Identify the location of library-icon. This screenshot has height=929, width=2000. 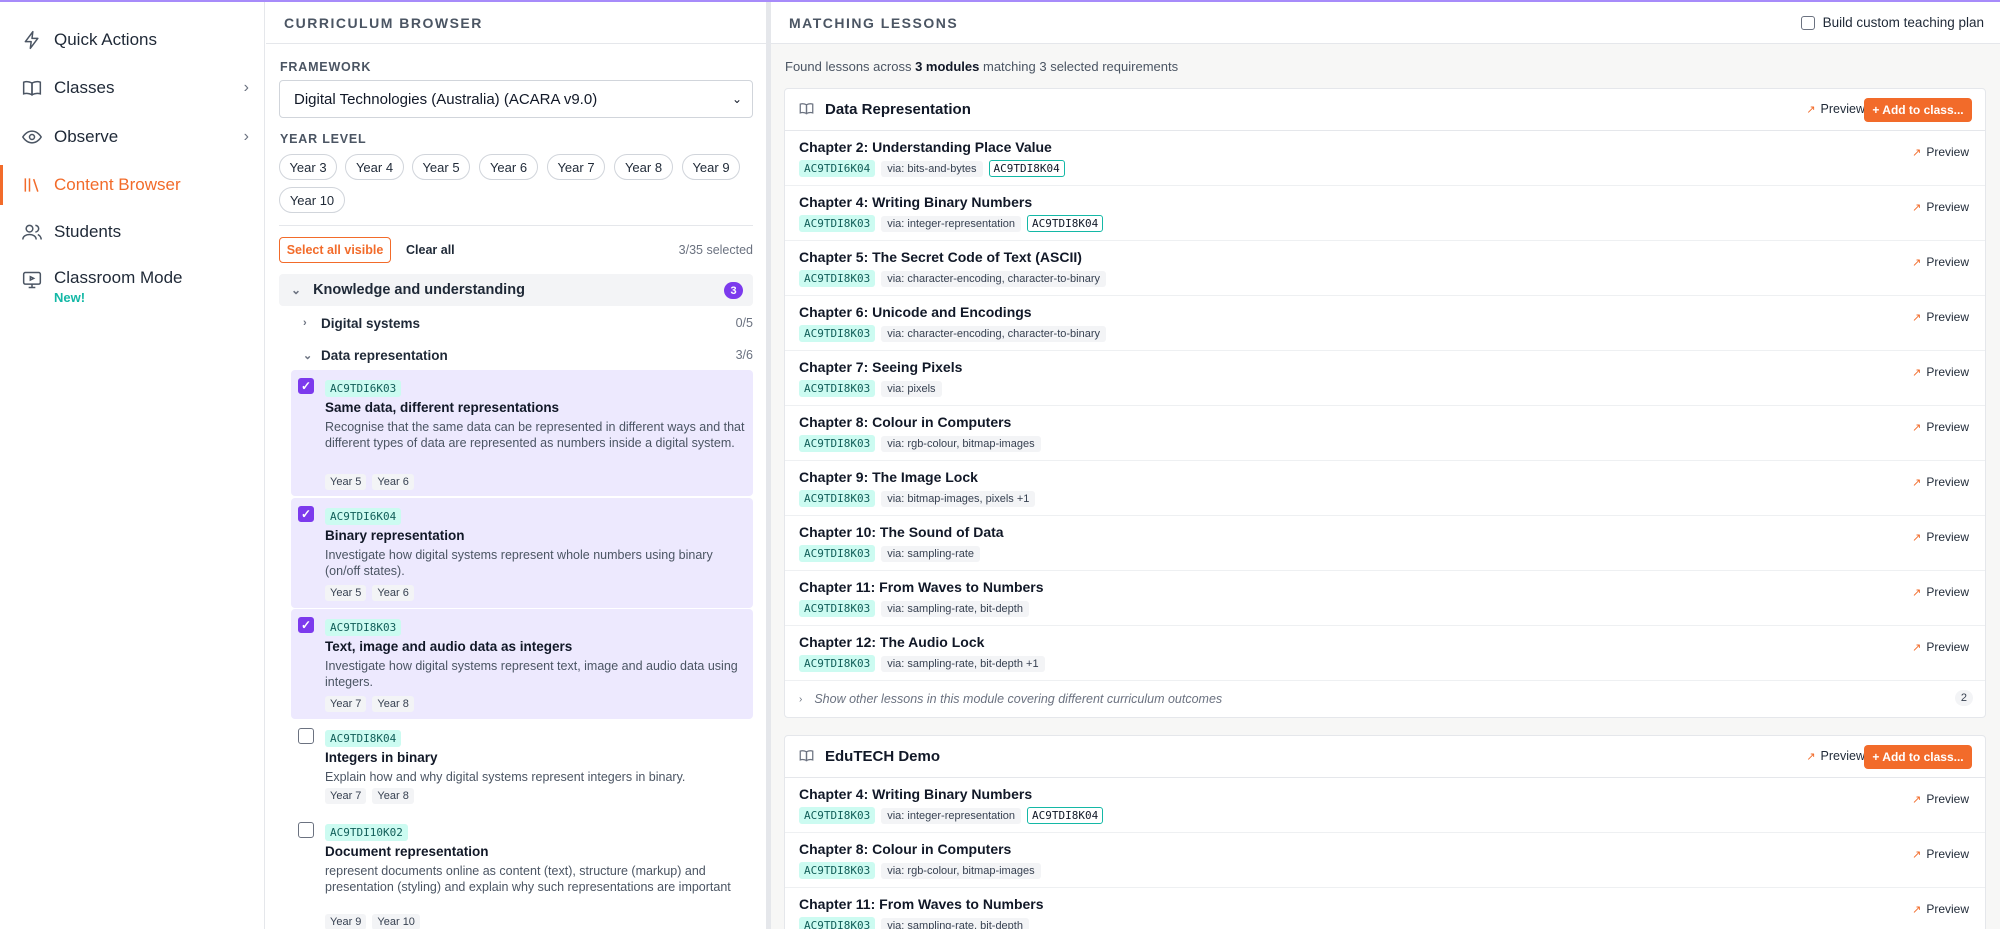
(32, 185).